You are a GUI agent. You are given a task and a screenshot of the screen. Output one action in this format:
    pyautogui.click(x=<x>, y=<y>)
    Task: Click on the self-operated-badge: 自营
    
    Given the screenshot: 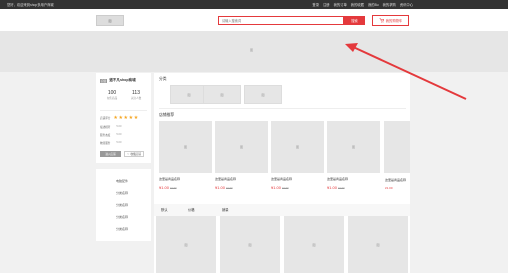 What is the action you would take?
    pyautogui.click(x=104, y=80)
    